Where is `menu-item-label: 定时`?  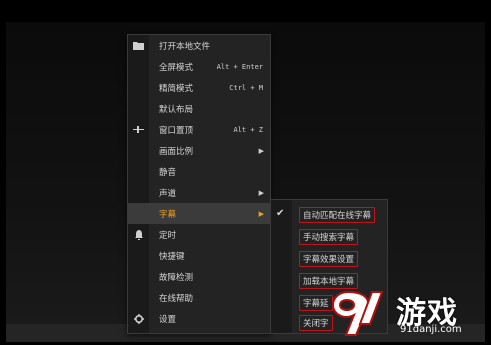 menu-item-label: 定时 is located at coordinates (168, 235).